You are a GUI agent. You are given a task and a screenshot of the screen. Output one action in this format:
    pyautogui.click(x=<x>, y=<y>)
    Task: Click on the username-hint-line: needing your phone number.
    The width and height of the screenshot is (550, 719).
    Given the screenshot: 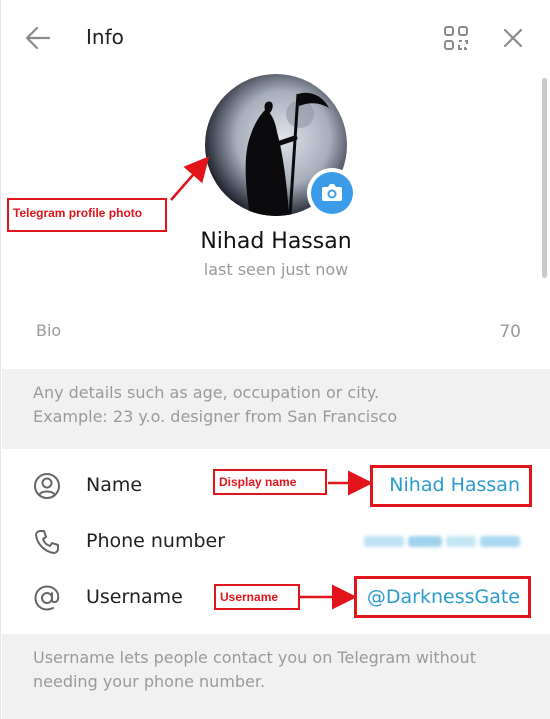 What is the action you would take?
    pyautogui.click(x=149, y=681)
    